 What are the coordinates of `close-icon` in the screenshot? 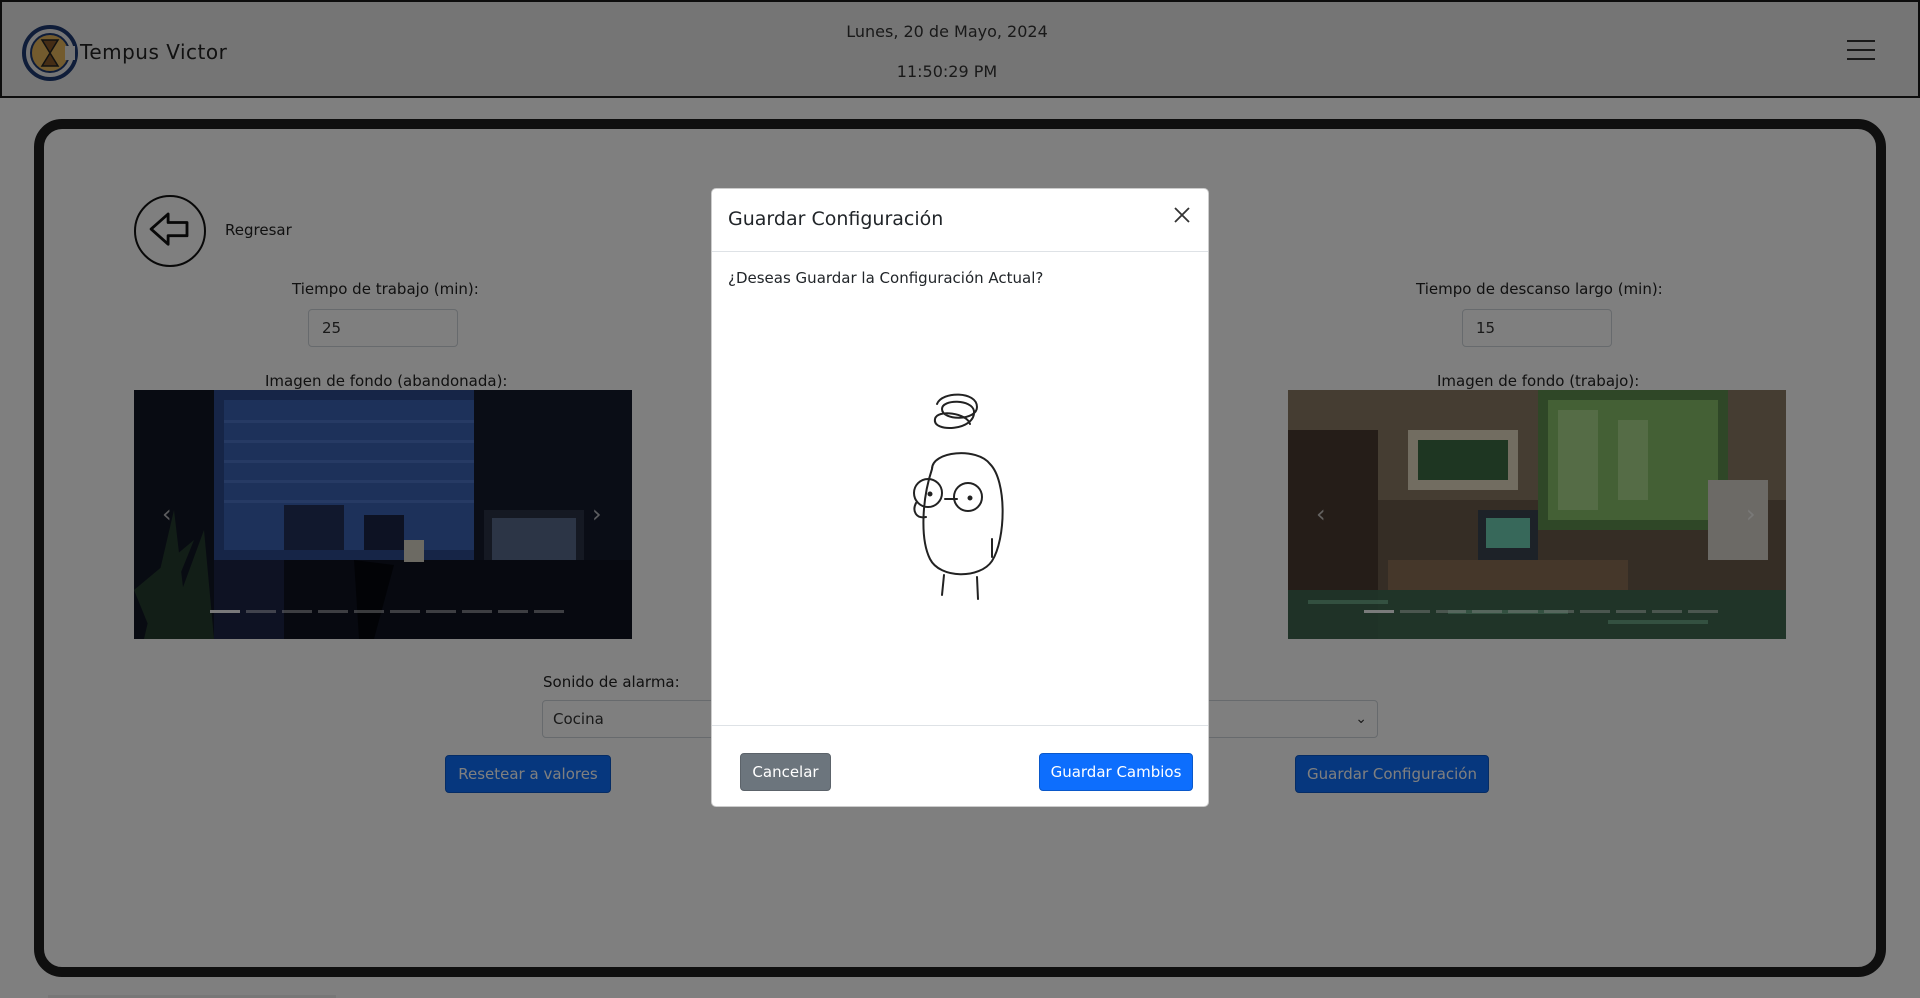 It's located at (1182, 215).